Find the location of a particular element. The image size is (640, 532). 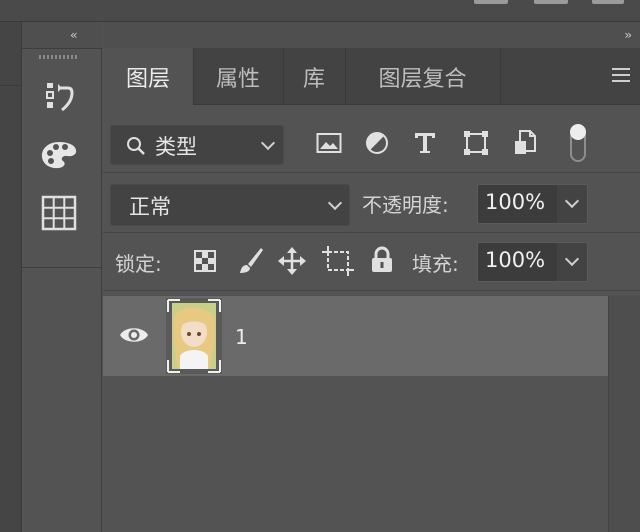

image-filter-icon is located at coordinates (329, 143).